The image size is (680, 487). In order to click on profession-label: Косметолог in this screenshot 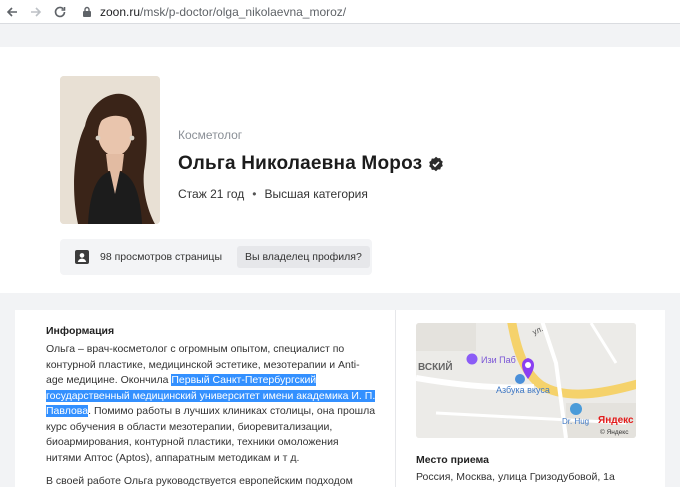, I will do `click(210, 135)`.